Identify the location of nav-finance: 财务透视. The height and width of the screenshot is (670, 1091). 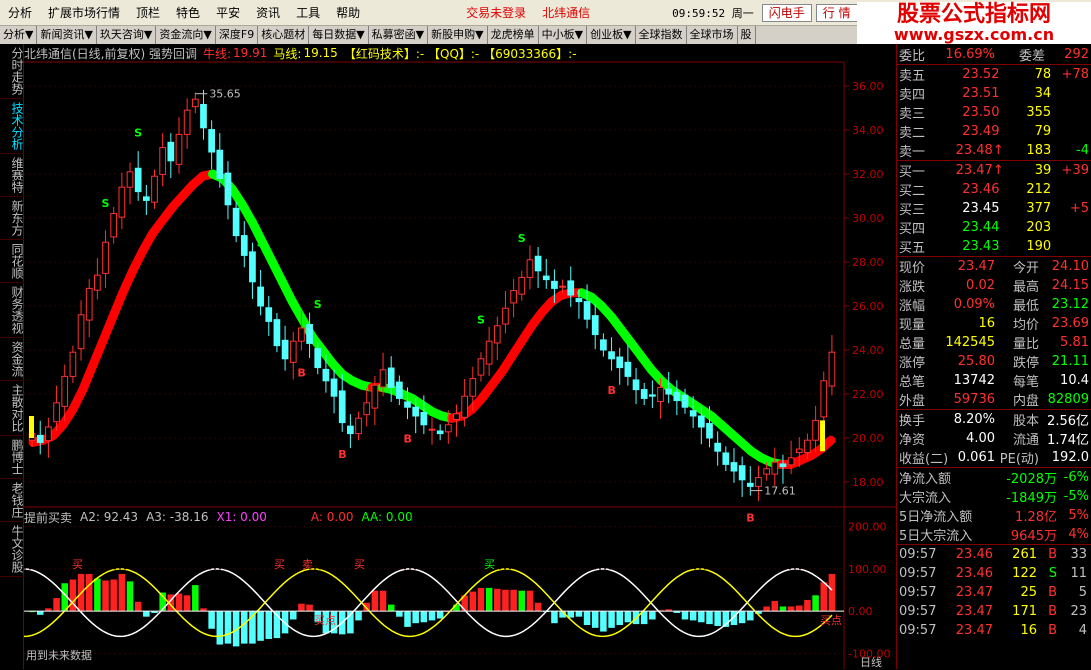
(12, 310).